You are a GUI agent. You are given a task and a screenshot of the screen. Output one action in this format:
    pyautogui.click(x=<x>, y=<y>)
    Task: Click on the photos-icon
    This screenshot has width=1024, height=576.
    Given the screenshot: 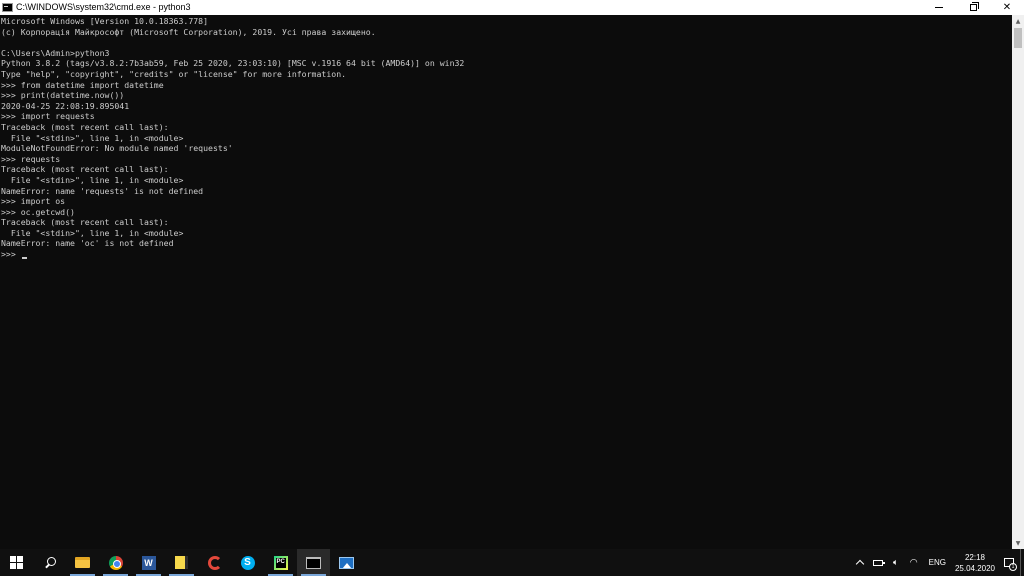 What is the action you would take?
    pyautogui.click(x=346, y=562)
    